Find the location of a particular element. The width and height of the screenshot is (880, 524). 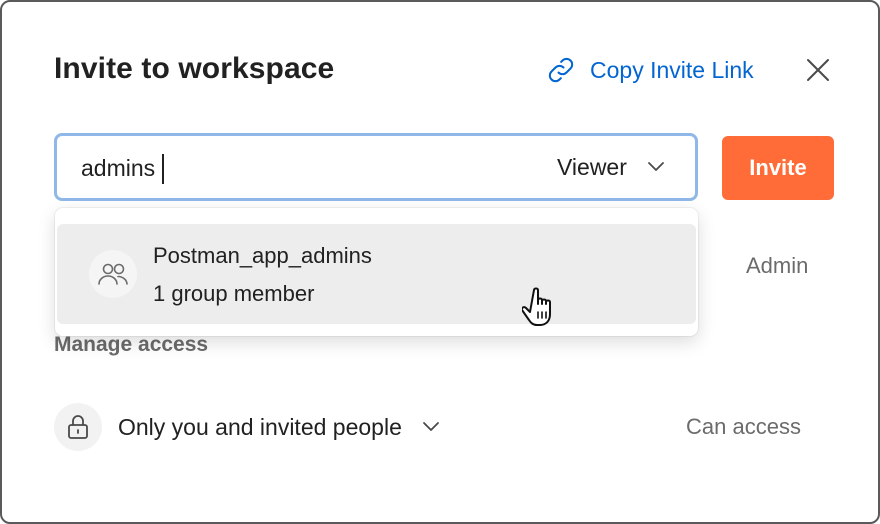

access-scope-select: Only you and invited people is located at coordinates (279, 427).